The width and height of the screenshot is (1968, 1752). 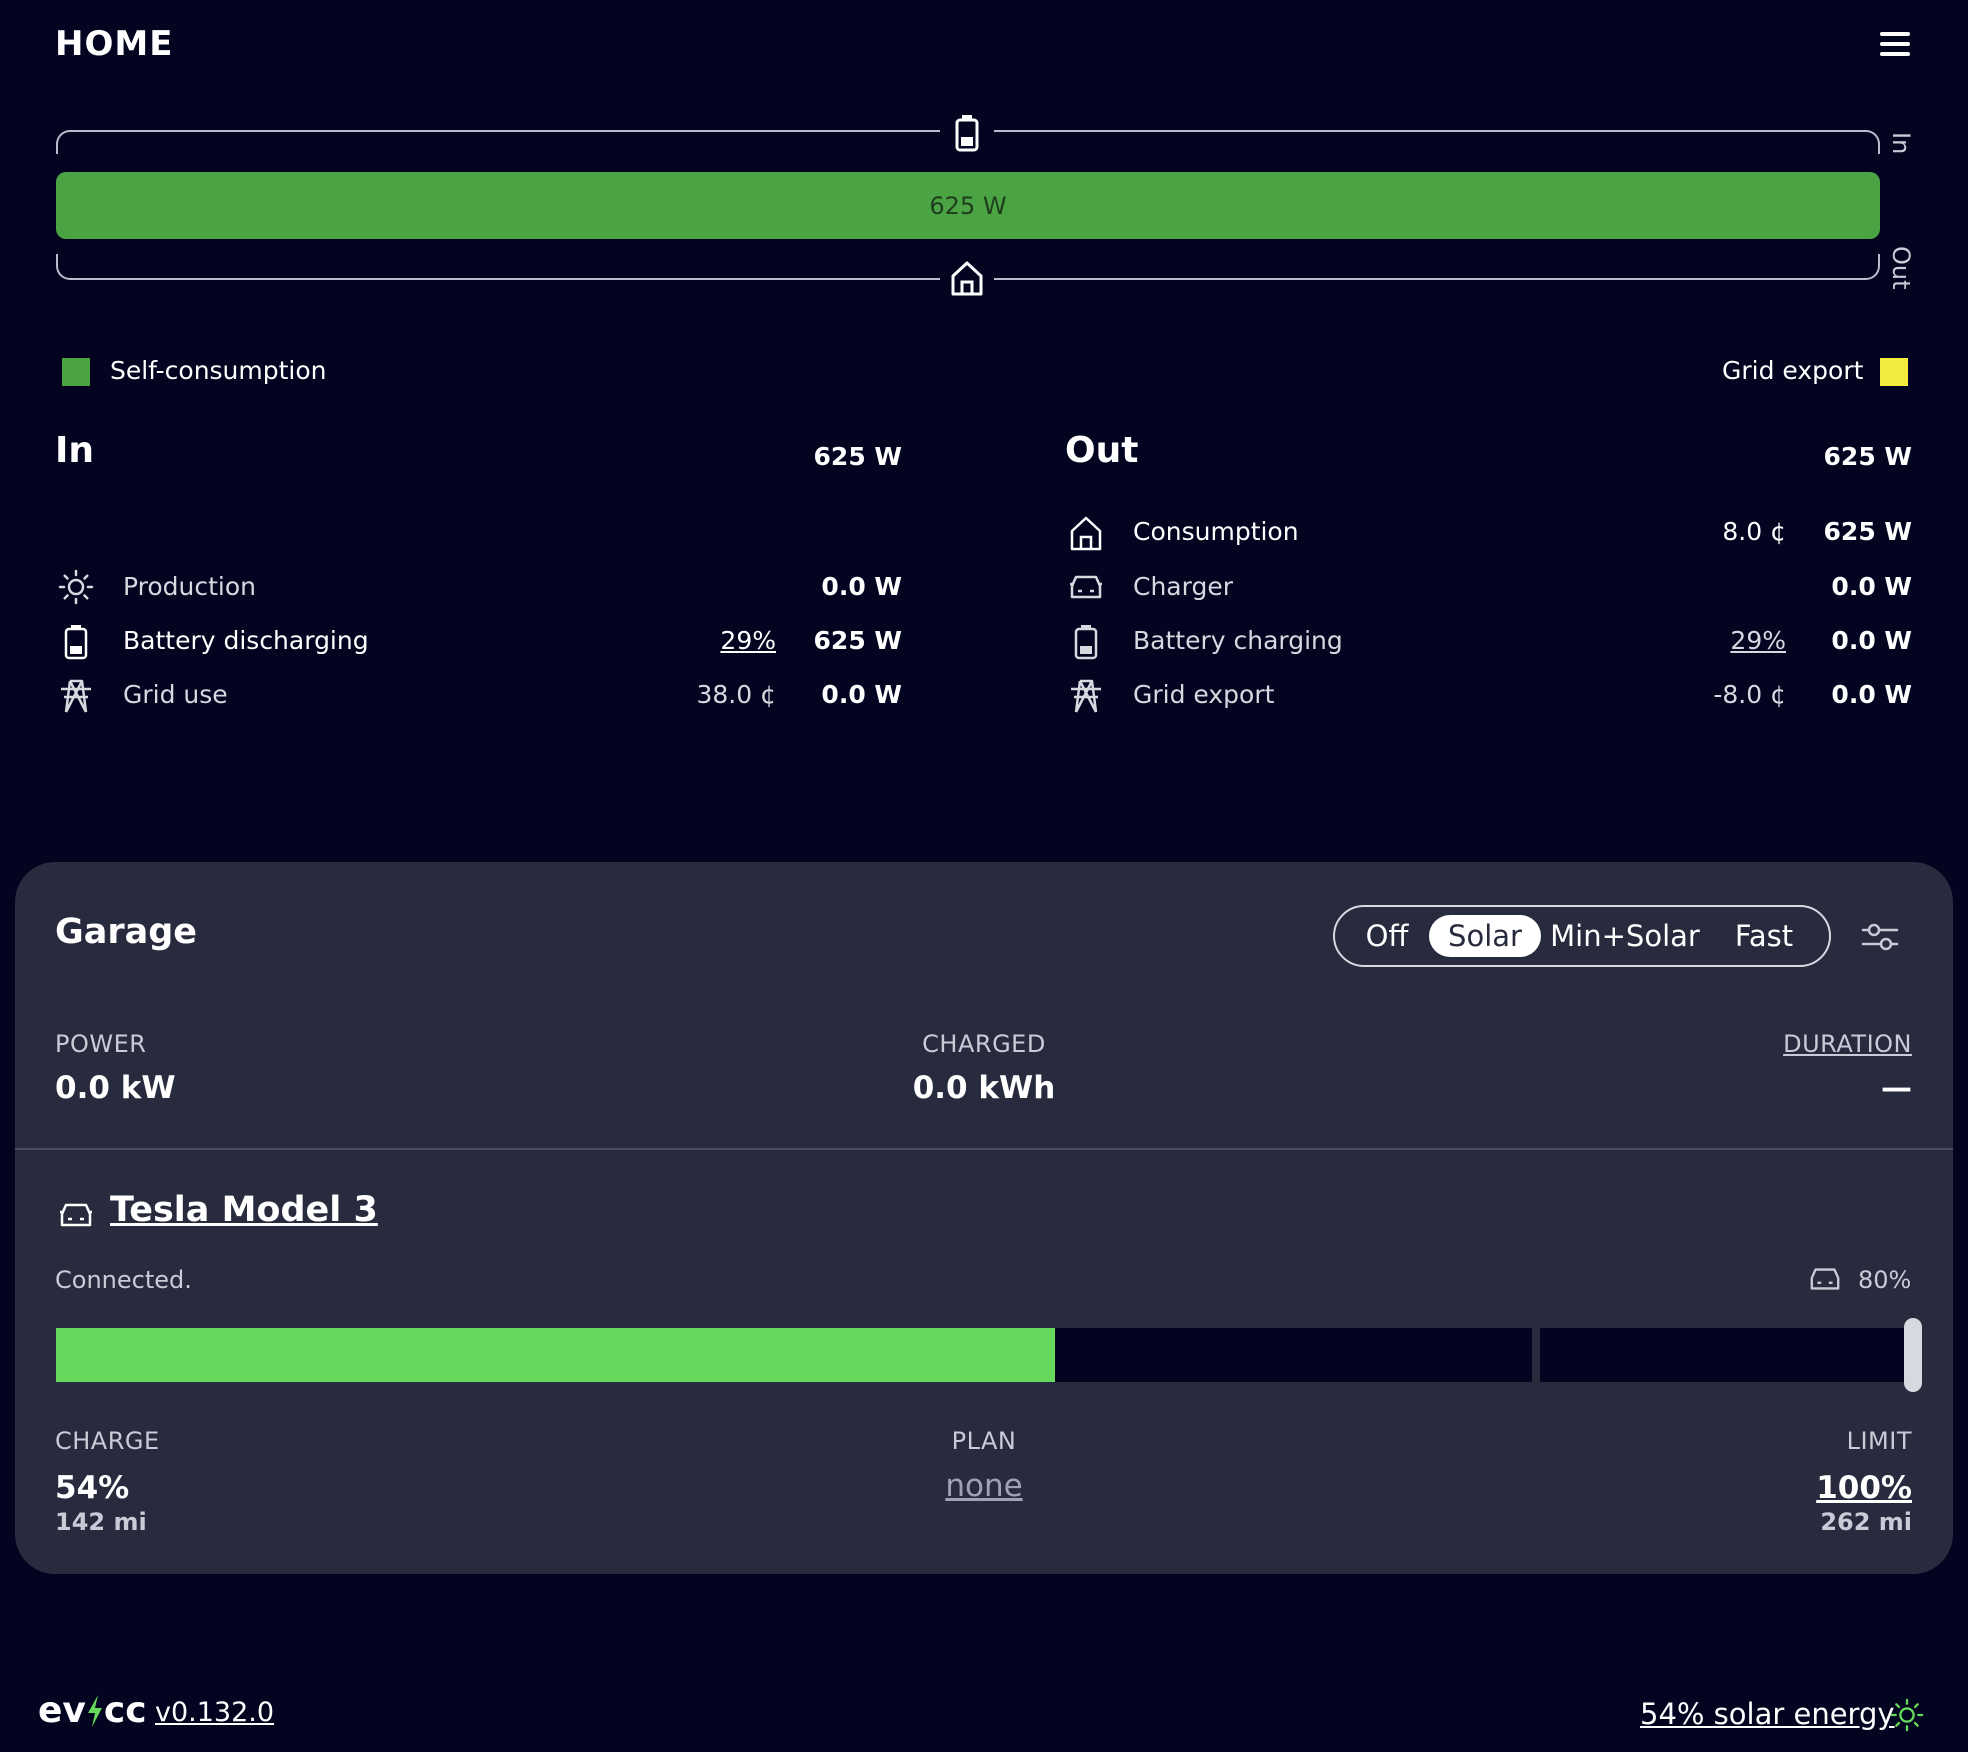 What do you see at coordinates (126, 932) in the screenshot?
I see `loadpoint-title: Garage` at bounding box center [126, 932].